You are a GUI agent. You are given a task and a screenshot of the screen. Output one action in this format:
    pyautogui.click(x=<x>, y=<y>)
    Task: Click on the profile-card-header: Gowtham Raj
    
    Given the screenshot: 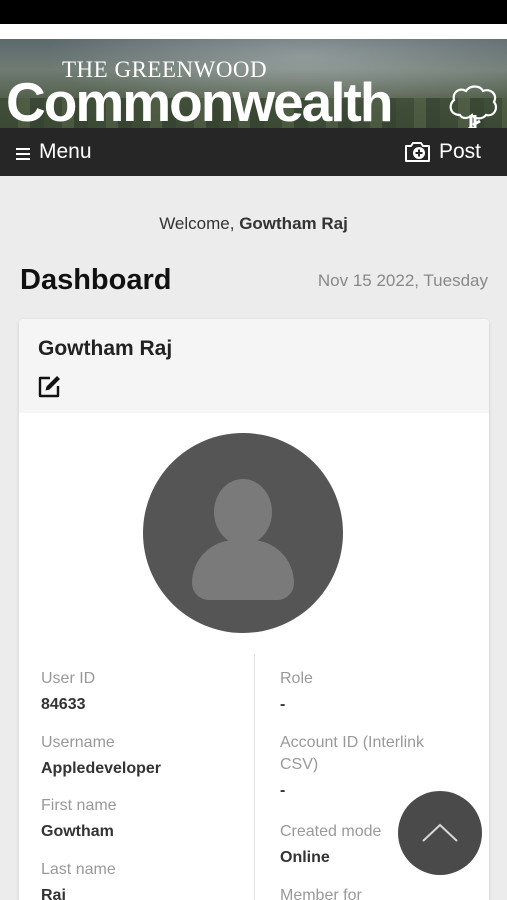 What is the action you would take?
    pyautogui.click(x=254, y=366)
    